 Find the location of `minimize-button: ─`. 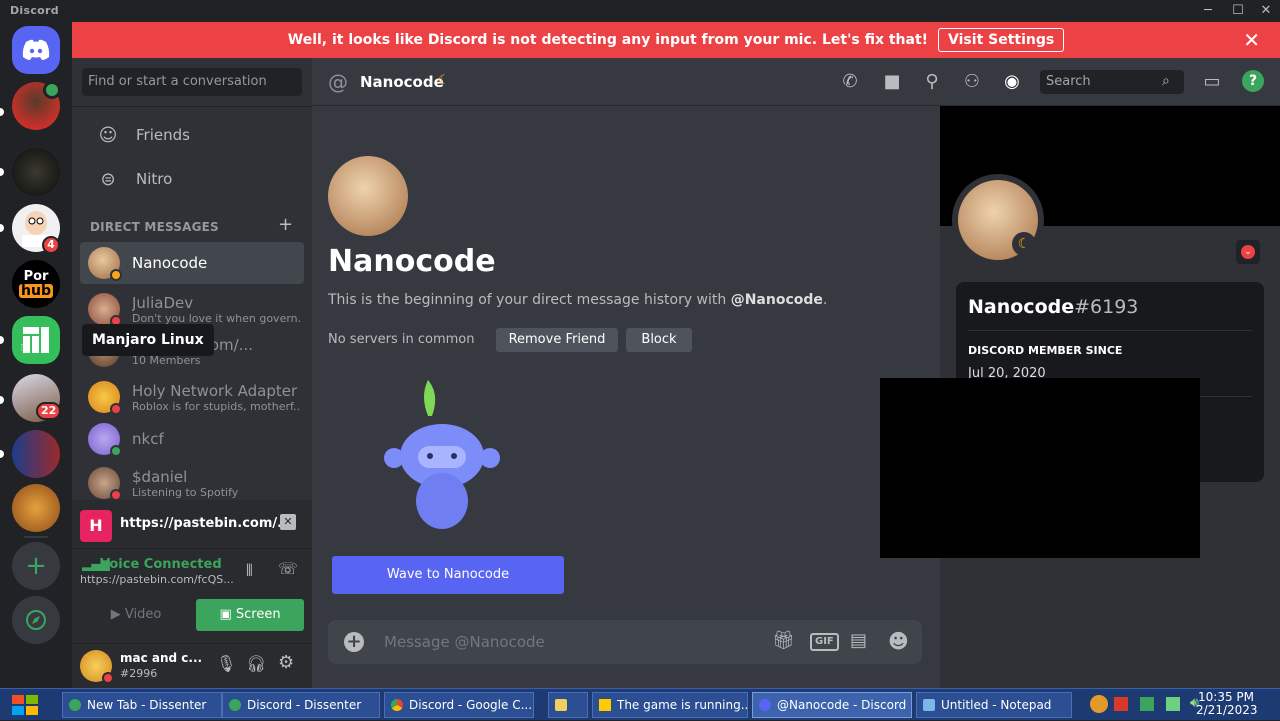

minimize-button: ─ is located at coordinates (1208, 11).